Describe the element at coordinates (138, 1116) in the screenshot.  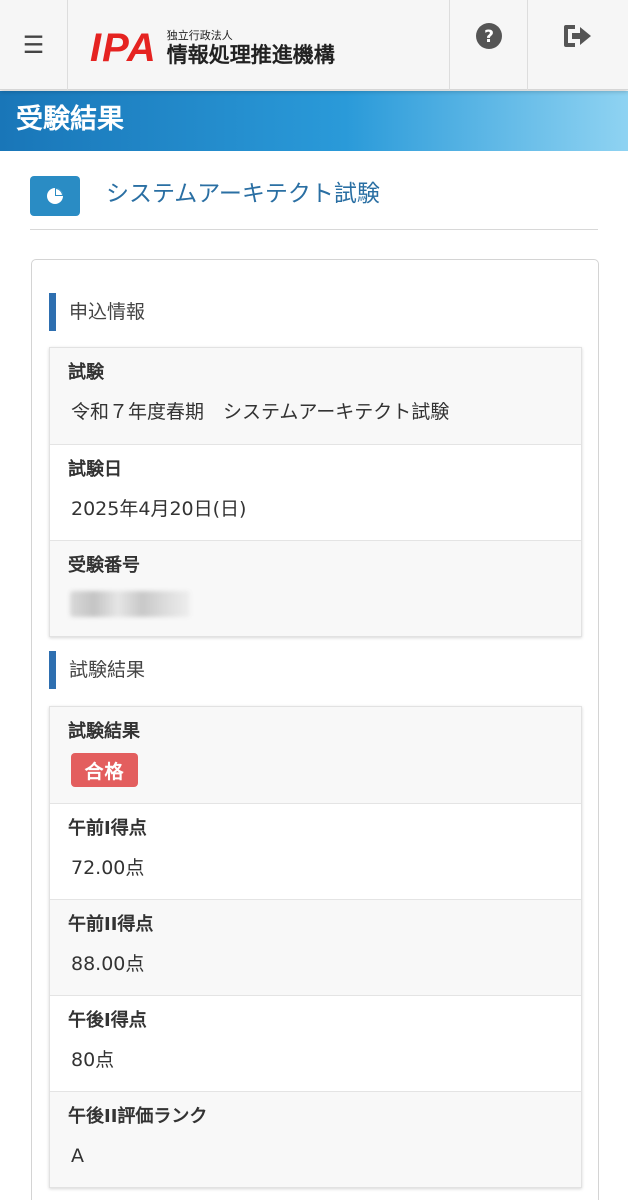
I see `pm2-rank-label: 午後II評価ランク` at that location.